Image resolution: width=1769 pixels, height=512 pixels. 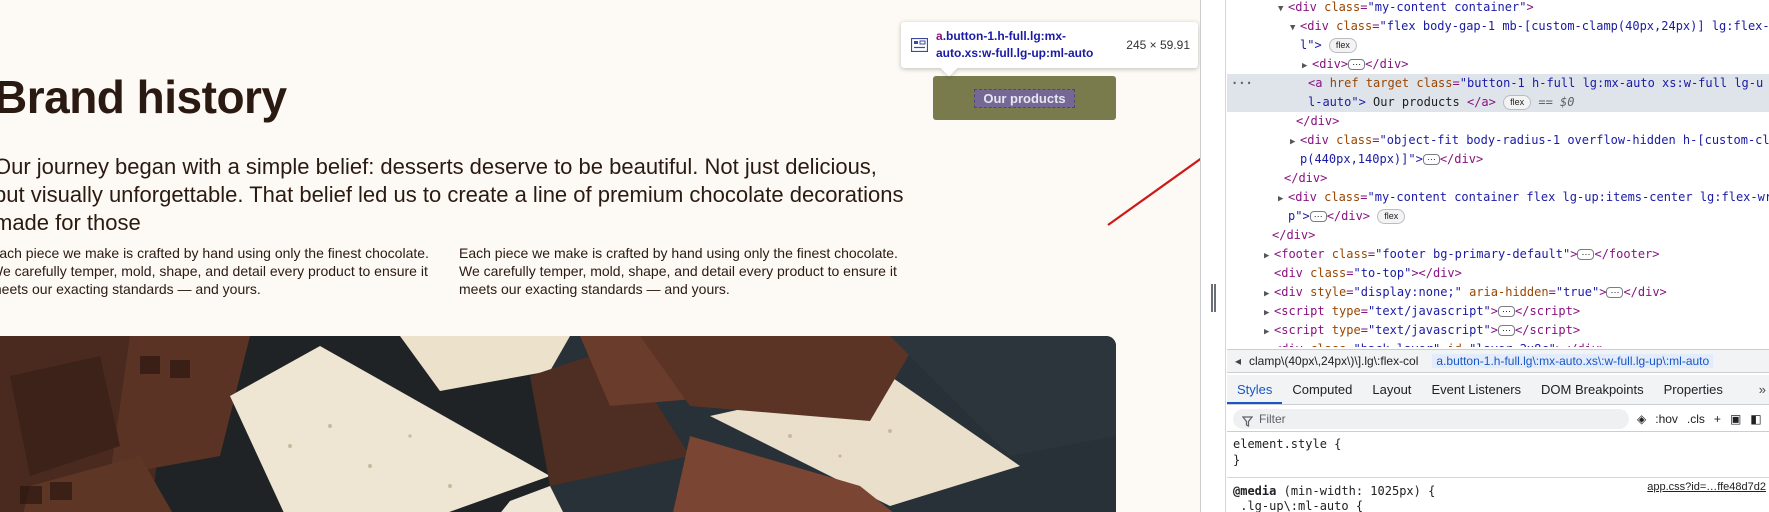 I want to click on tab-styles: Styles, so click(x=1255, y=389).